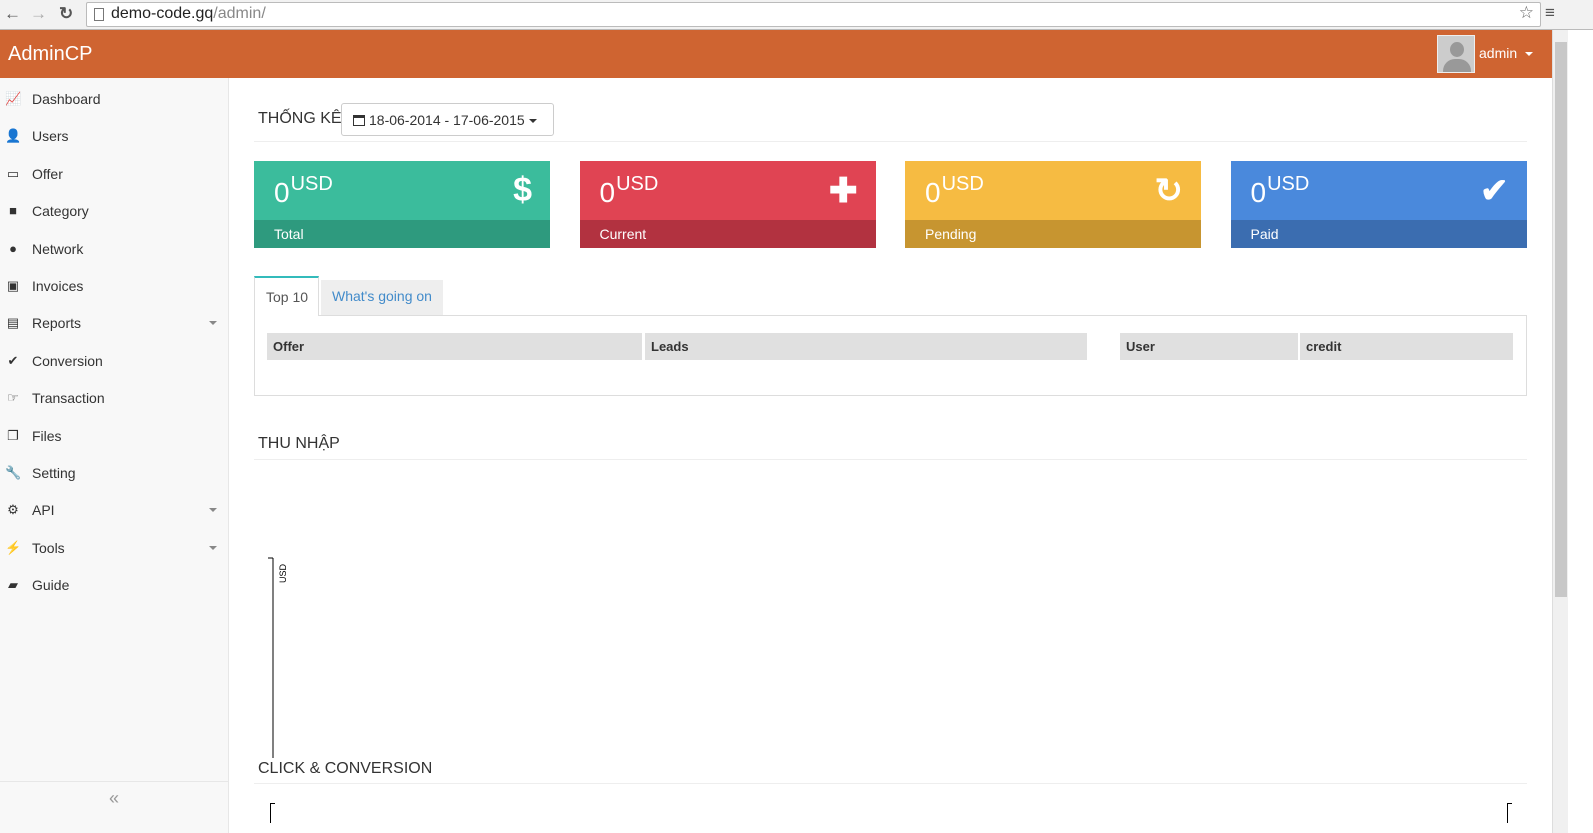 This screenshot has width=1593, height=833. I want to click on address-bar: demo-code.gq/admin/ ☆, so click(813, 14).